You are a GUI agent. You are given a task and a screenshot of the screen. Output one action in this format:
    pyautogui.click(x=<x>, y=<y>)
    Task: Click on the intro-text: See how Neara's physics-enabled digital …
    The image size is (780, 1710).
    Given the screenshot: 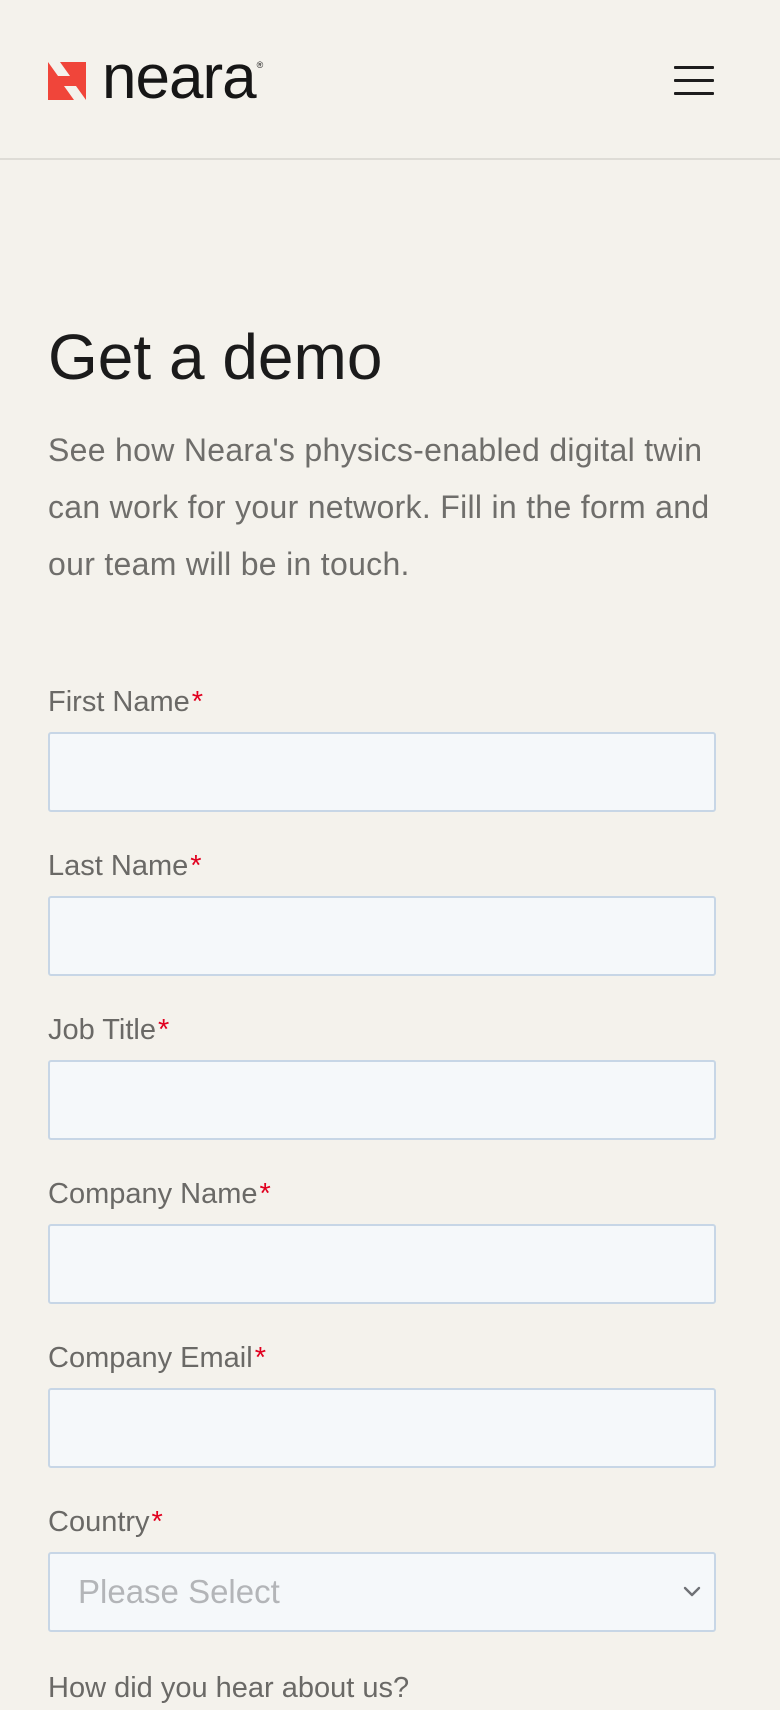 What is the action you would take?
    pyautogui.click(x=379, y=507)
    